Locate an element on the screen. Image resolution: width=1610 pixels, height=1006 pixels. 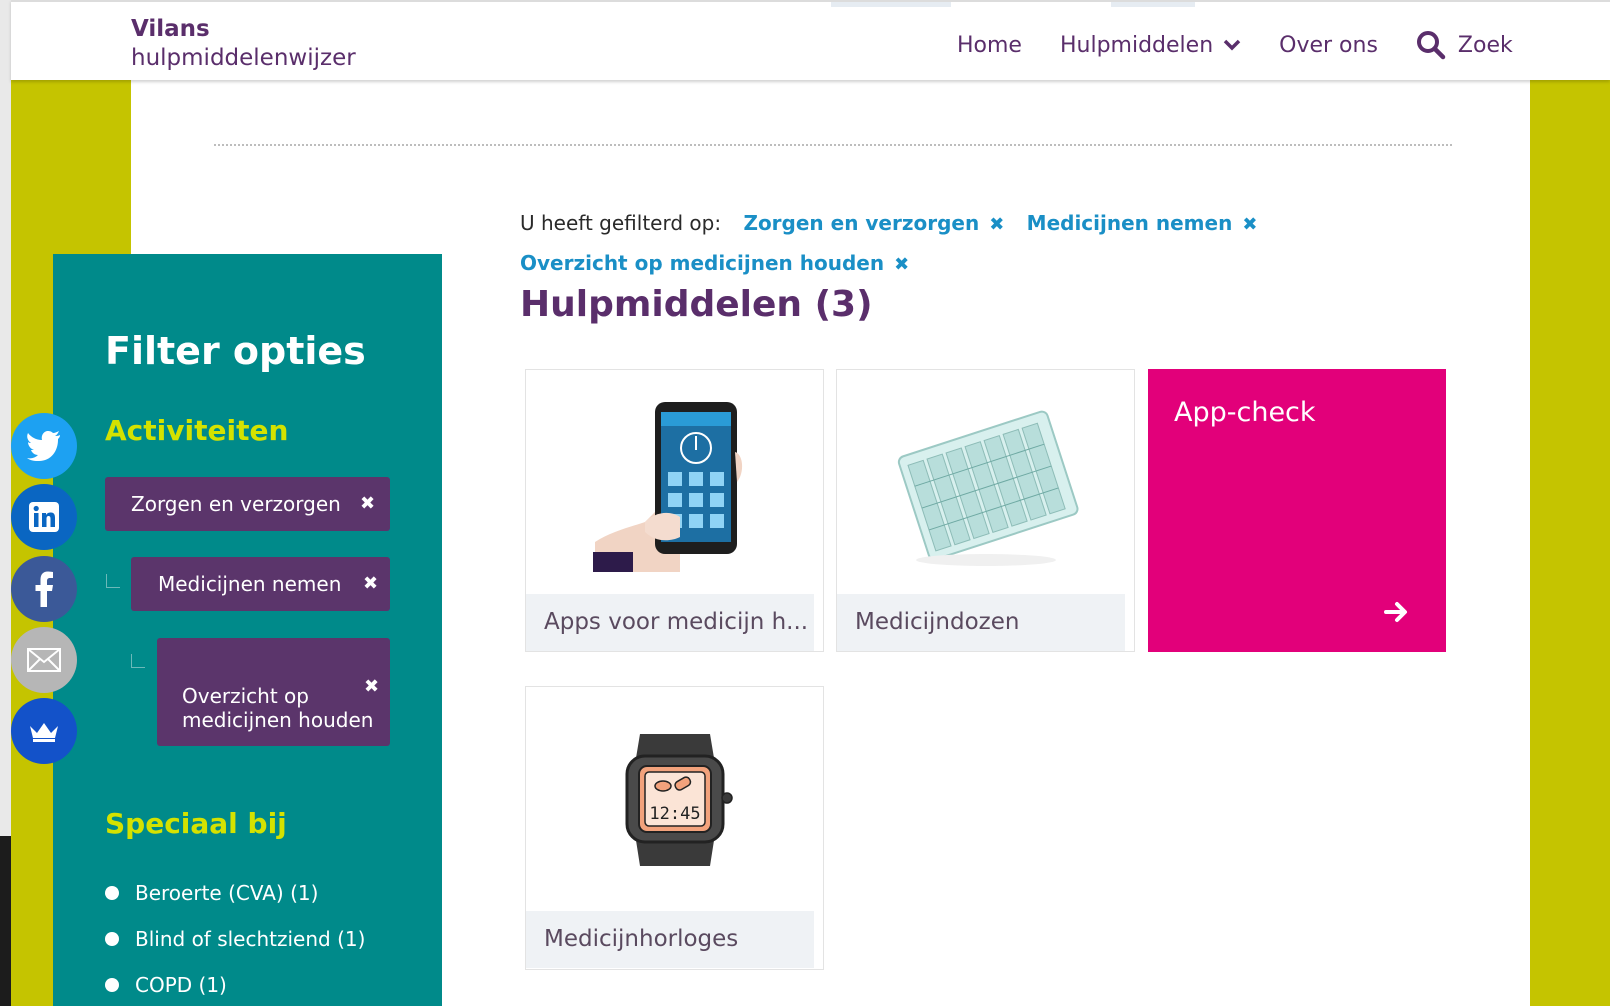
activity-chip-overzicht: Overzicht op medicijnen houden ✖ is located at coordinates (273, 692).